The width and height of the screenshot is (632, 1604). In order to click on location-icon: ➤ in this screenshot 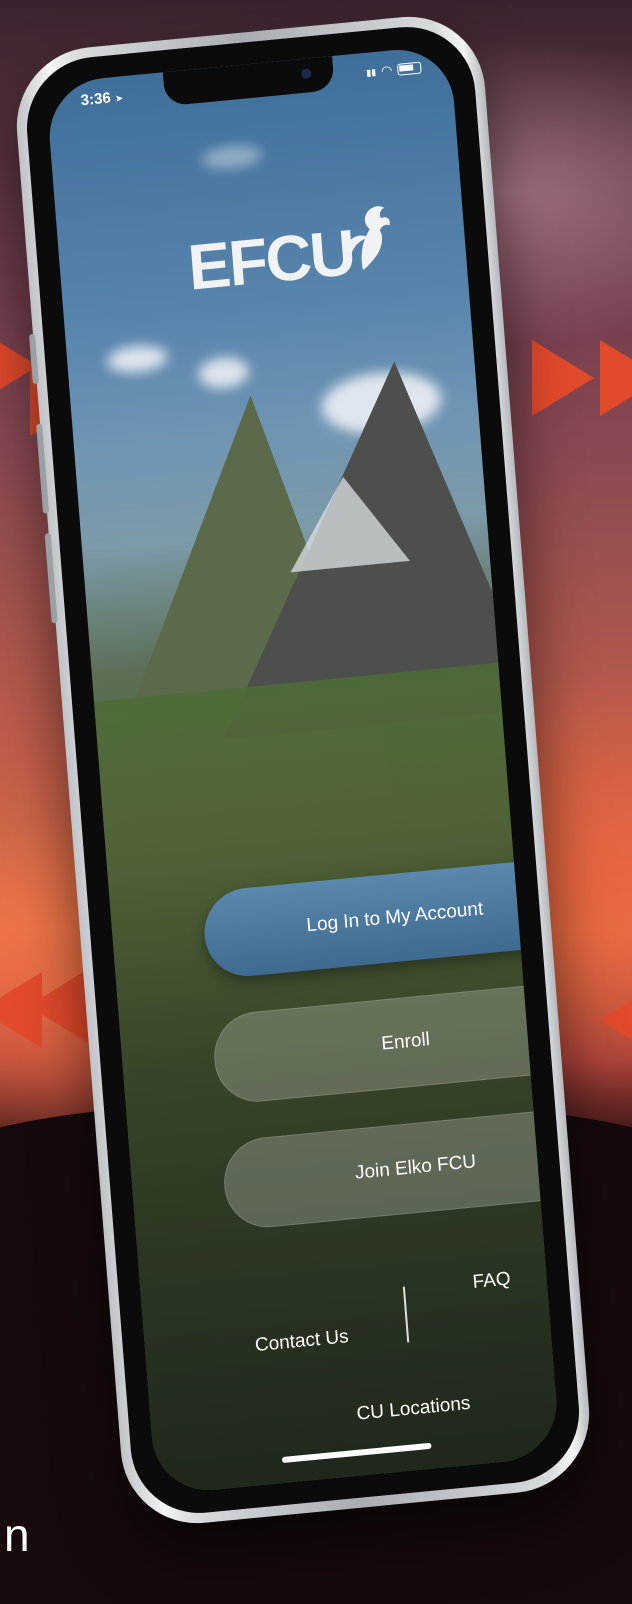, I will do `click(119, 99)`.